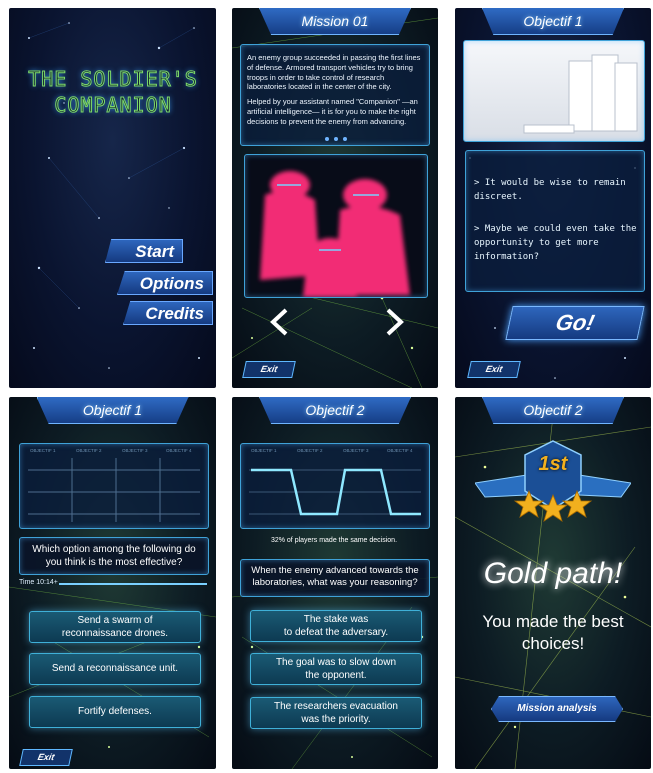  Describe the element at coordinates (115, 712) in the screenshot. I see `answer-option: Fortify defenses.` at that location.